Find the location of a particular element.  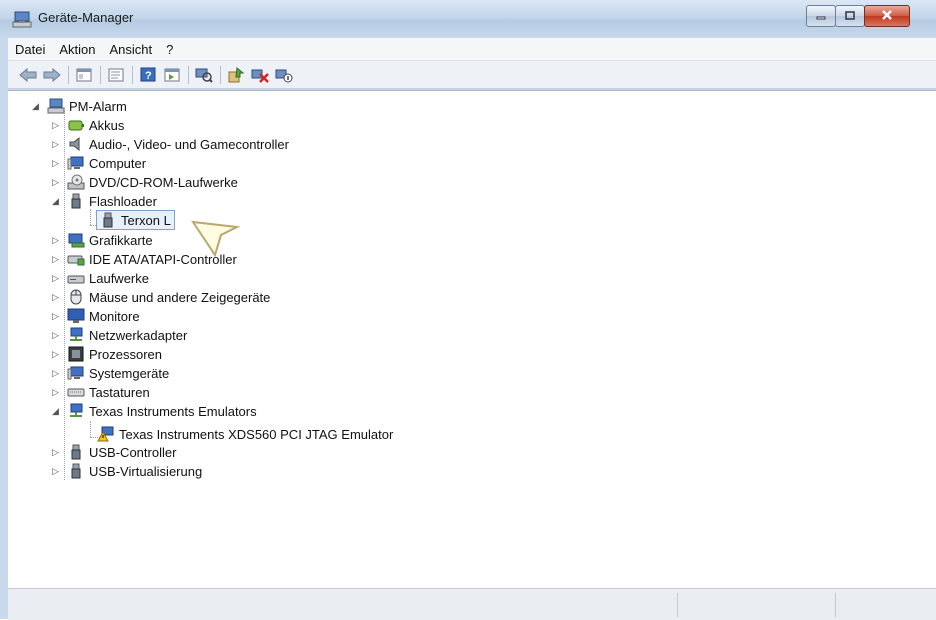

disable-device-icon is located at coordinates (284, 75).